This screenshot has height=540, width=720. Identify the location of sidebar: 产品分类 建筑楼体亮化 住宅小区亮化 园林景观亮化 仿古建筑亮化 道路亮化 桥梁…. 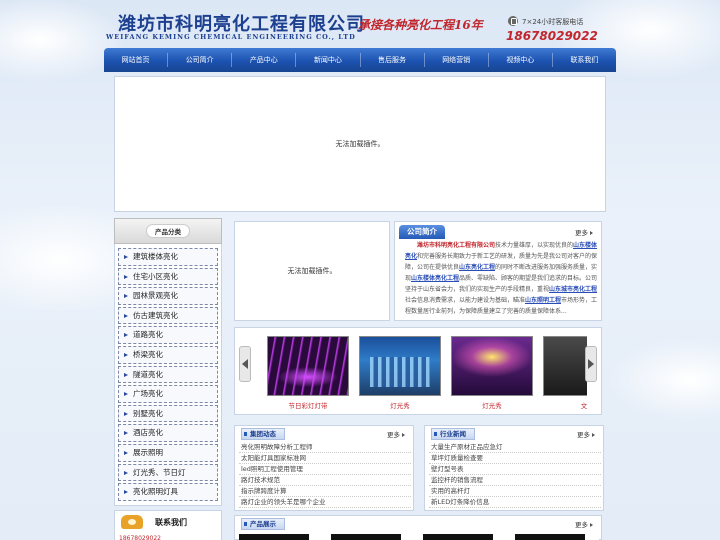
(168, 379).